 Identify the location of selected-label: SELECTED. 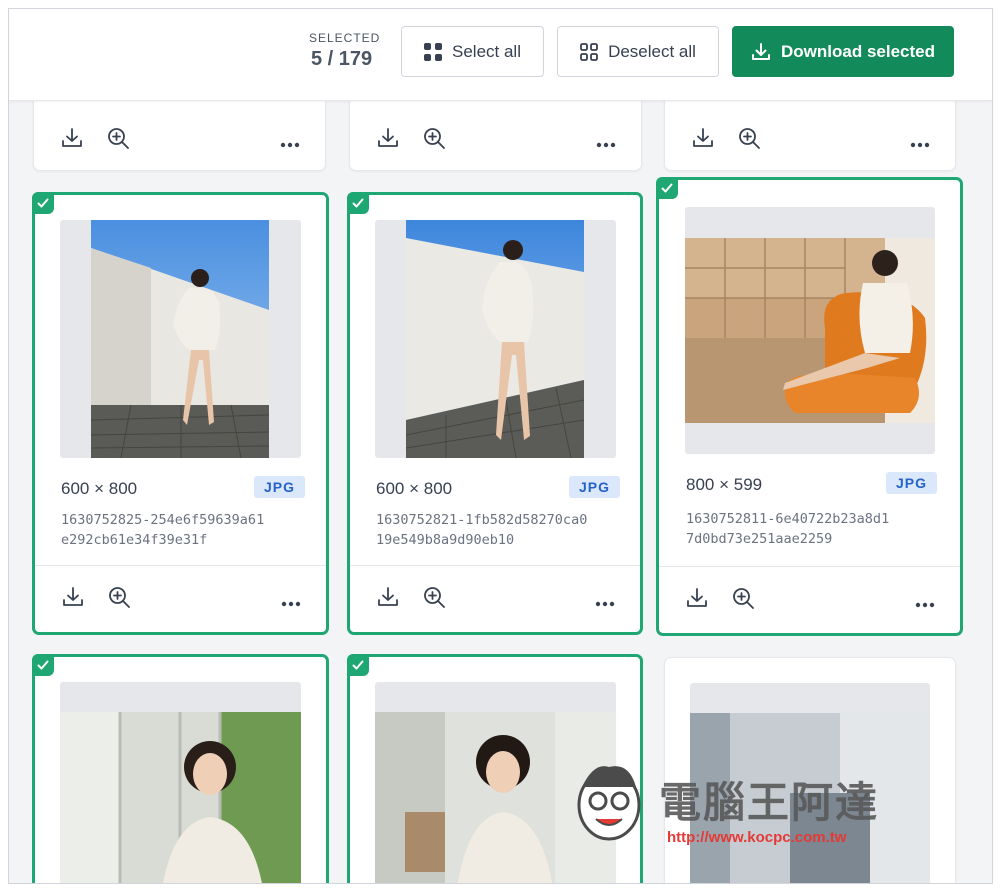
(345, 38).